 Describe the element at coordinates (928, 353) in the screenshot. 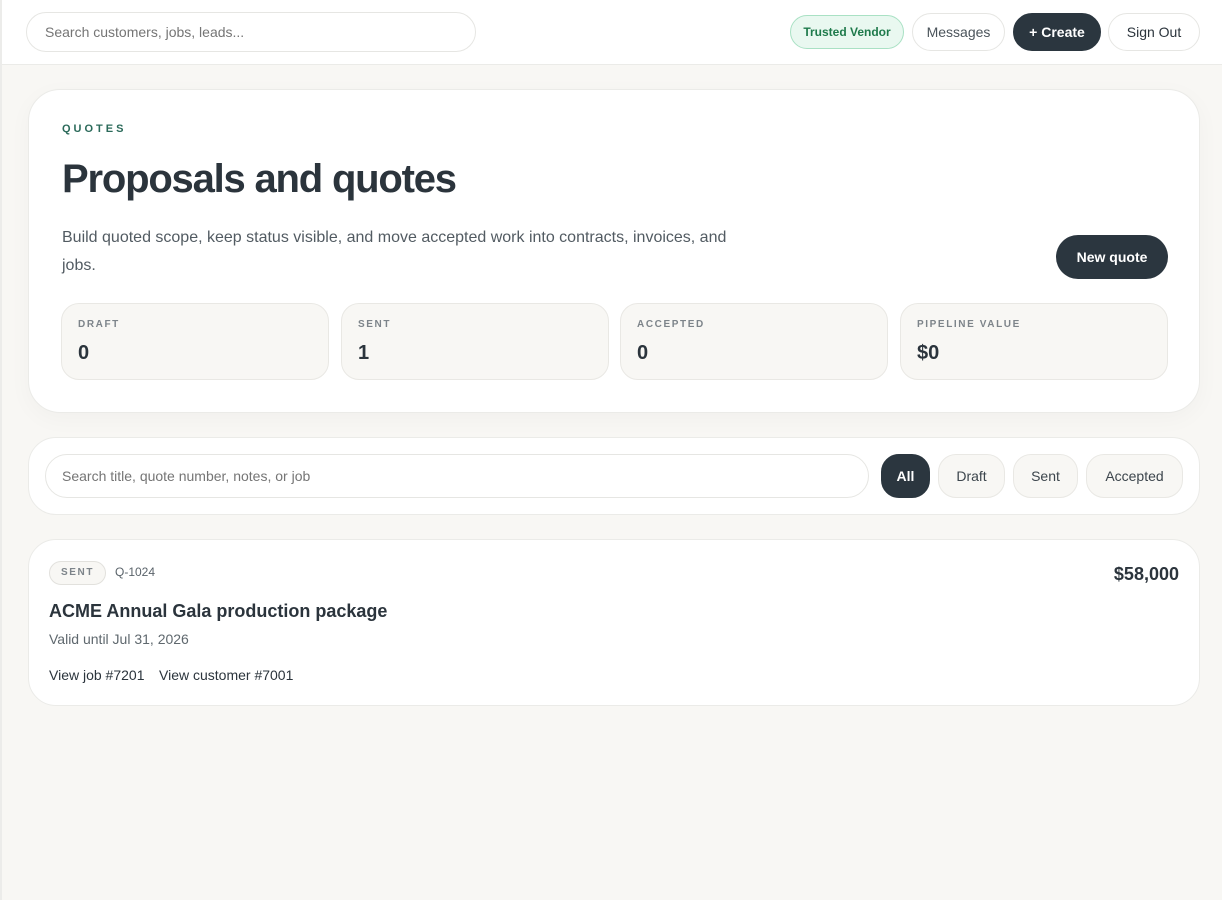

I see `stat-value: $0` at that location.